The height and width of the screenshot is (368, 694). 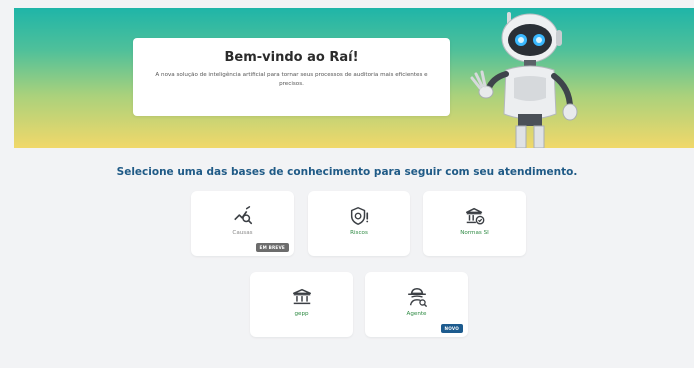 What do you see at coordinates (451, 328) in the screenshot?
I see `new-badge: NOVO` at bounding box center [451, 328].